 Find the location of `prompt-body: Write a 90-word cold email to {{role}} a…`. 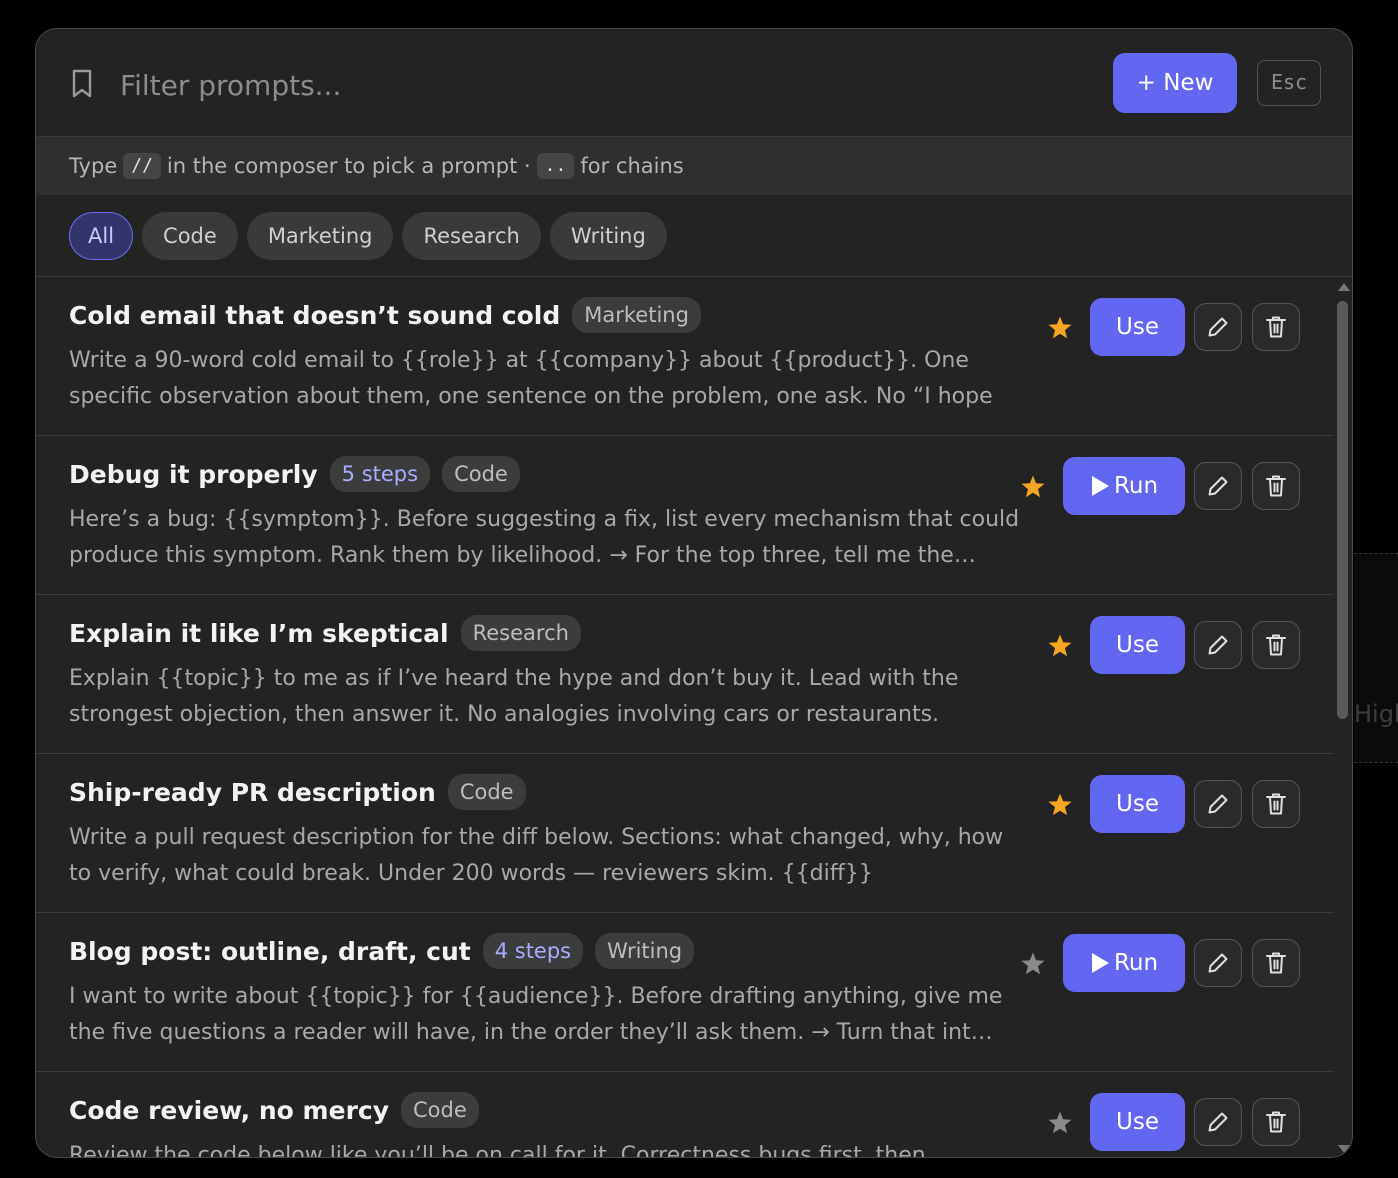

prompt-body: Write a 90-word cold email to {{role}} a… is located at coordinates (531, 378).